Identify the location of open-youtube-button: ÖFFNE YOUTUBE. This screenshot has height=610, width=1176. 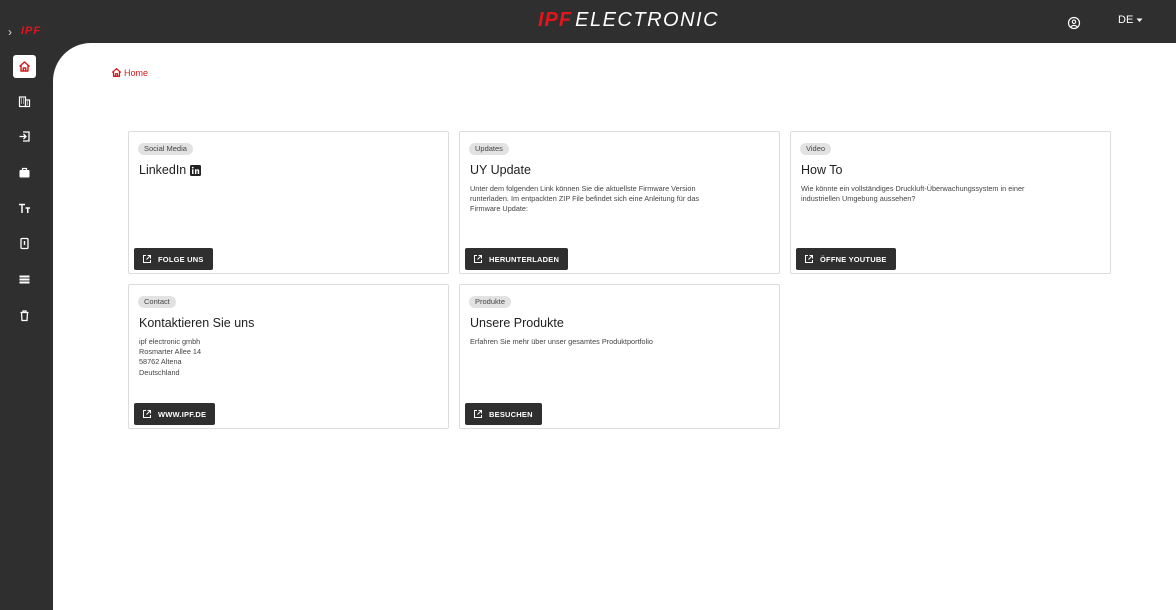
(846, 259).